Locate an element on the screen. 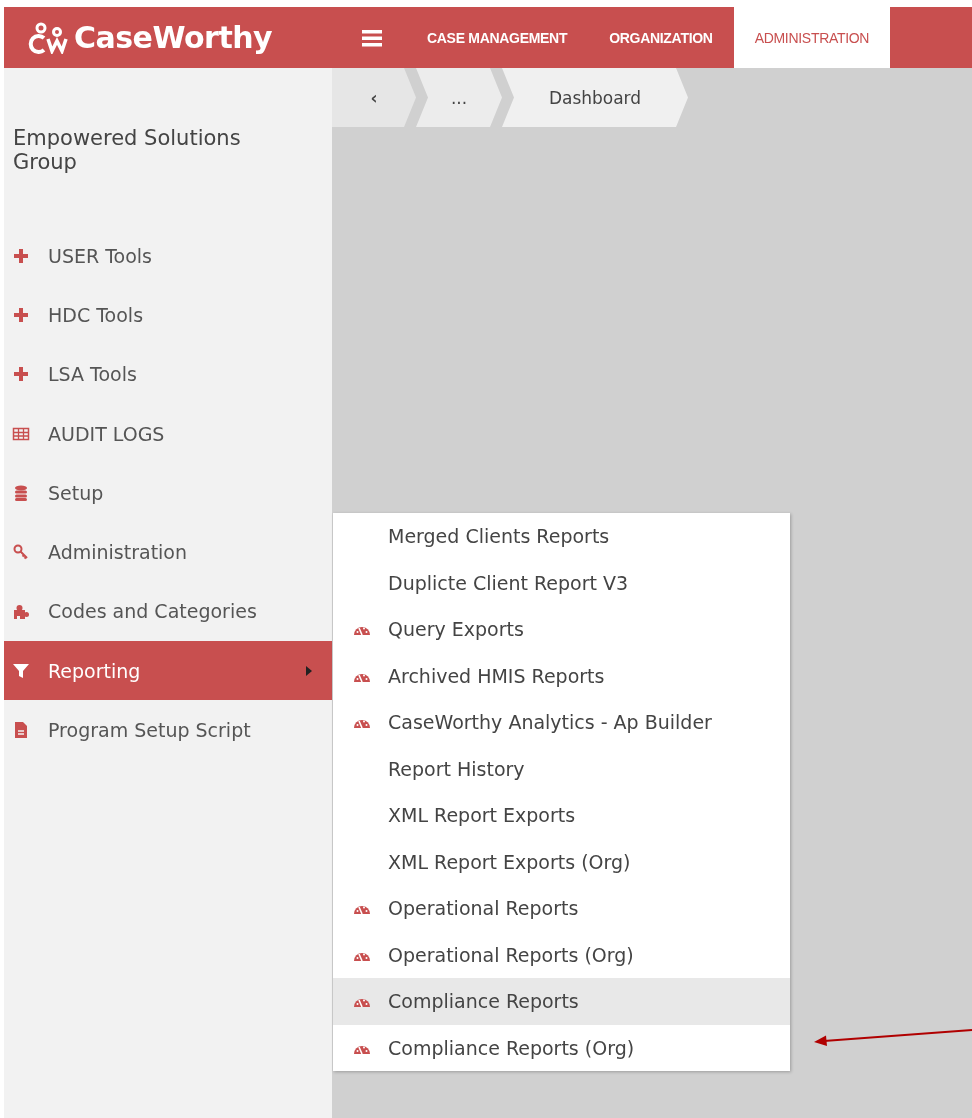  puzzle-icon is located at coordinates (21, 611).